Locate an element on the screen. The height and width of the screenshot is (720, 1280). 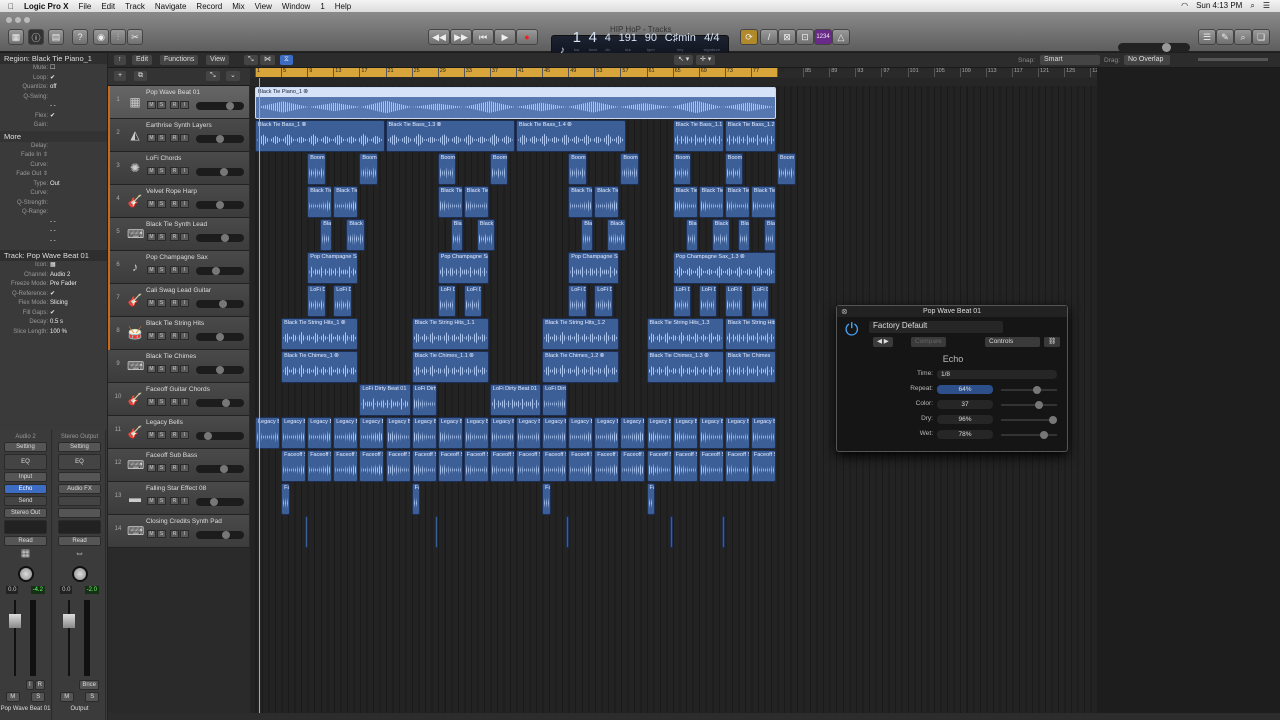
output-button is located at coordinates (79, 513).